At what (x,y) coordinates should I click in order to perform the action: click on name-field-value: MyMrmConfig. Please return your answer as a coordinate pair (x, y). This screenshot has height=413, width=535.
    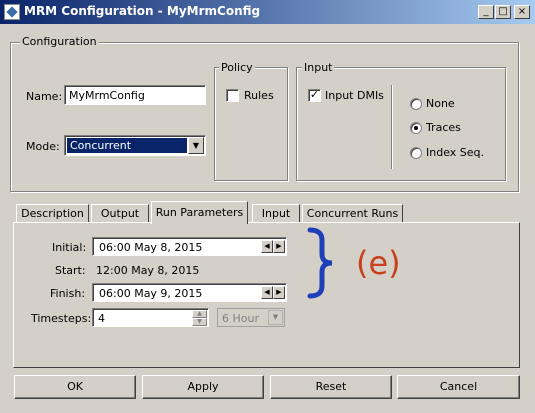
    Looking at the image, I should click on (107, 95).